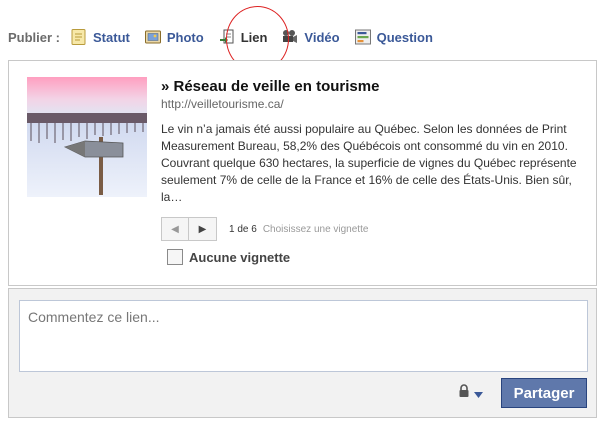 This screenshot has height=428, width=609. I want to click on tab-video-label: Vidéo, so click(322, 37).